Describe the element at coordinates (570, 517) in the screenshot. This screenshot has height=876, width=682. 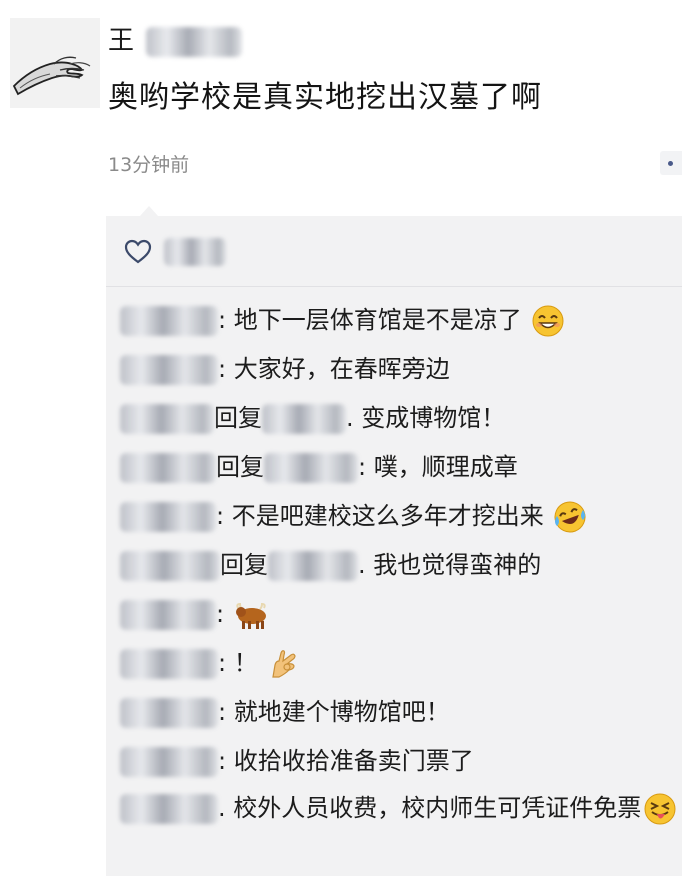
I see `crying-laughing-emoji` at that location.